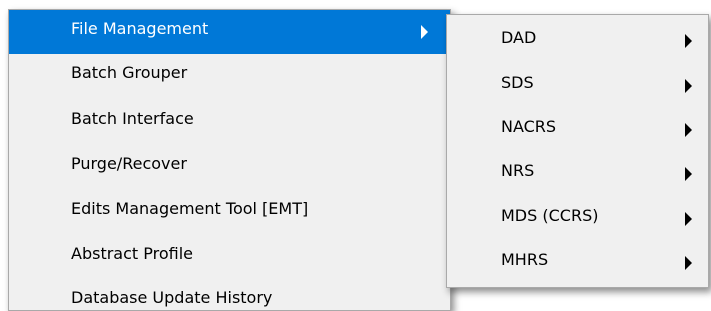 This screenshot has height=311, width=711. I want to click on submenu-item-mds-ccrs: MDS (CCRS), so click(577, 219).